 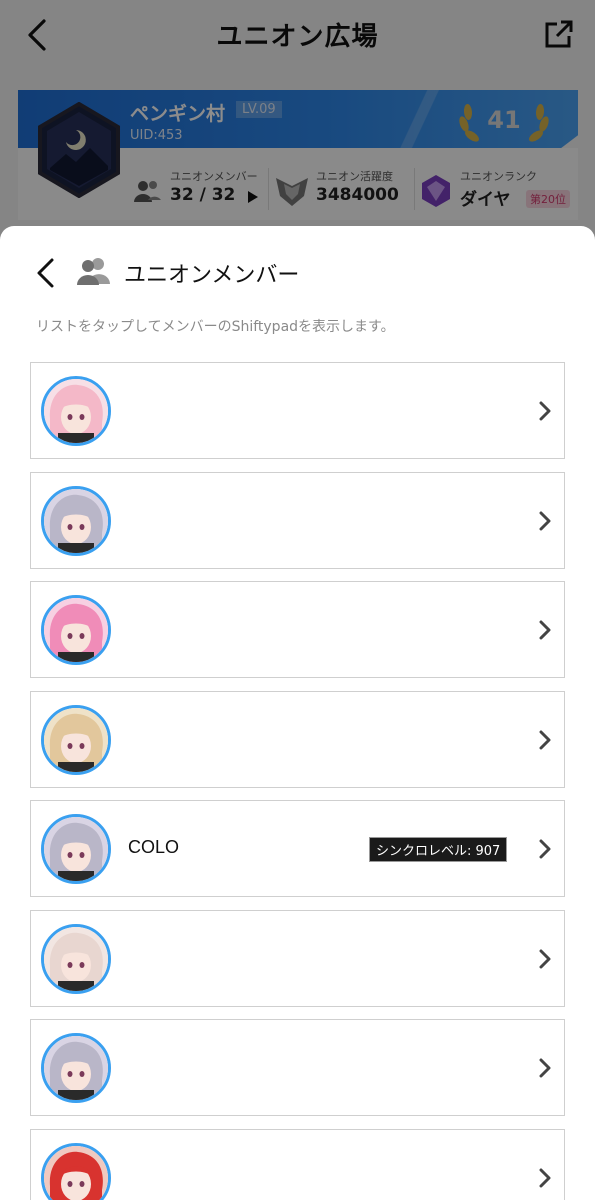 What do you see at coordinates (45, 273) in the screenshot?
I see `sheet-back-icon` at bounding box center [45, 273].